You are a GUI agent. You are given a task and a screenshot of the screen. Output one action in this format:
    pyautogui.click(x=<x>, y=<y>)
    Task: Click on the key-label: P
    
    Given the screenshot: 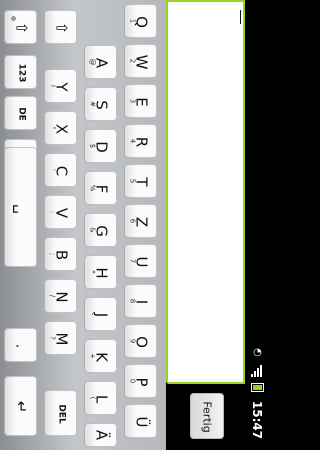 What is the action you would take?
    pyautogui.click(x=141, y=382)
    